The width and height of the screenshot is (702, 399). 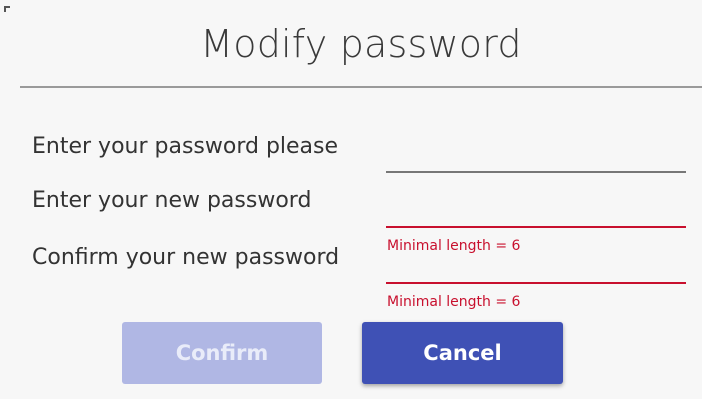 I want to click on dialog-title: Modify password, so click(x=361, y=44).